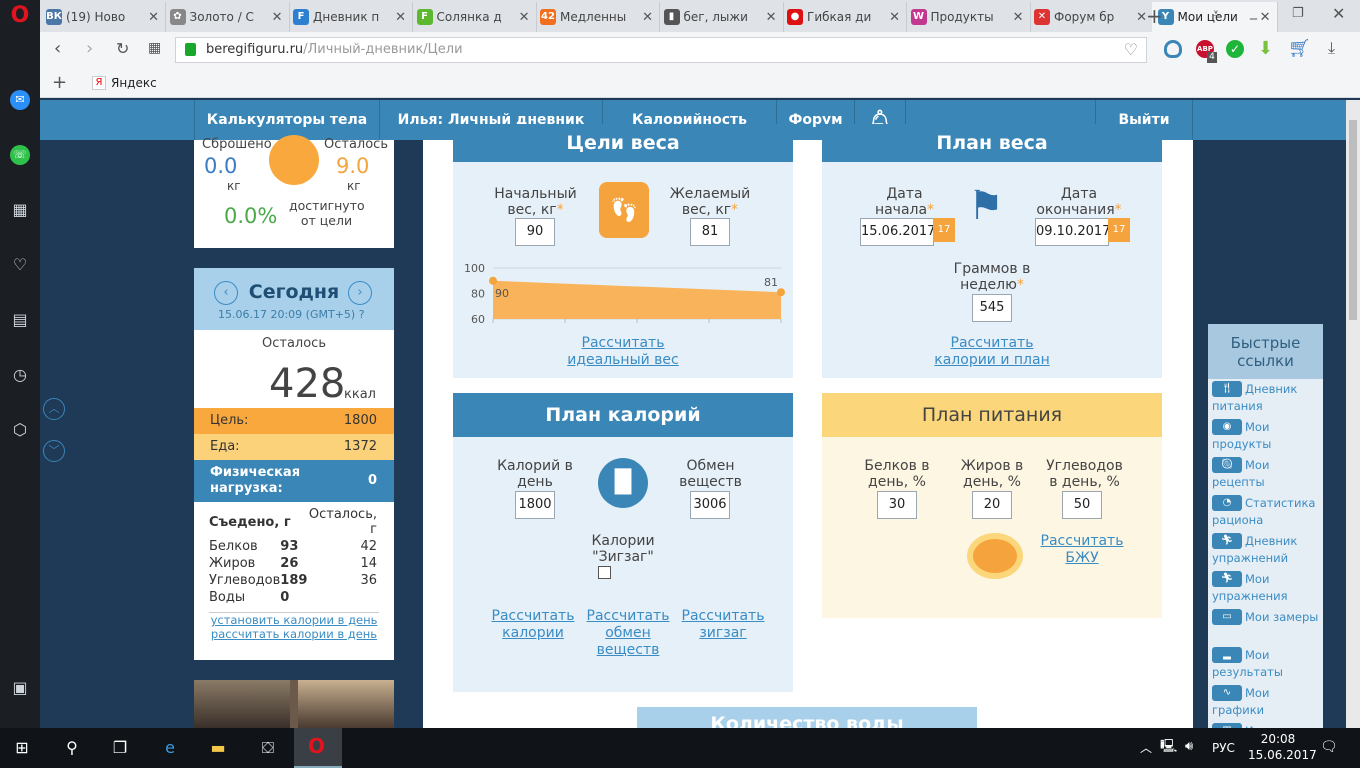 The width and height of the screenshot is (1360, 768). What do you see at coordinates (1265, 550) in the screenshot?
I see `quick-link: 🏃︎ Дневник упражнений` at bounding box center [1265, 550].